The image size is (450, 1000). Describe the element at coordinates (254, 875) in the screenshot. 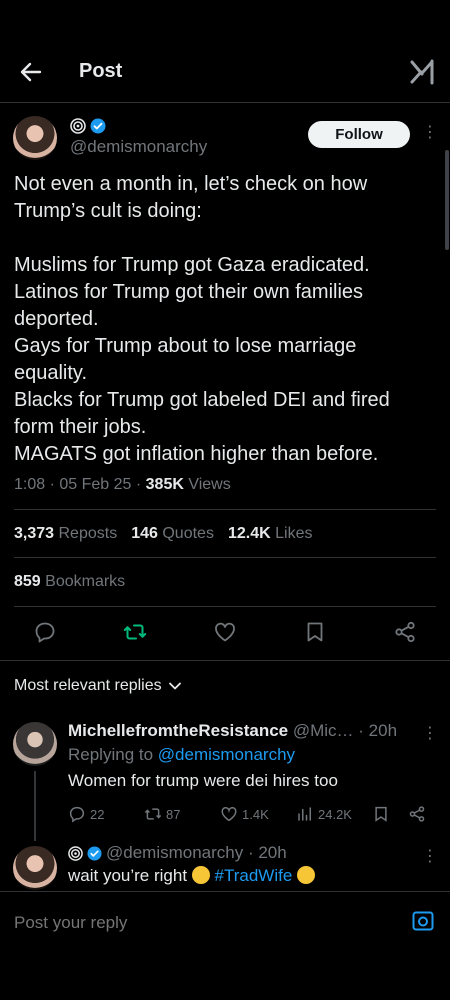

I see `hashtag-link: #TradWife` at that location.